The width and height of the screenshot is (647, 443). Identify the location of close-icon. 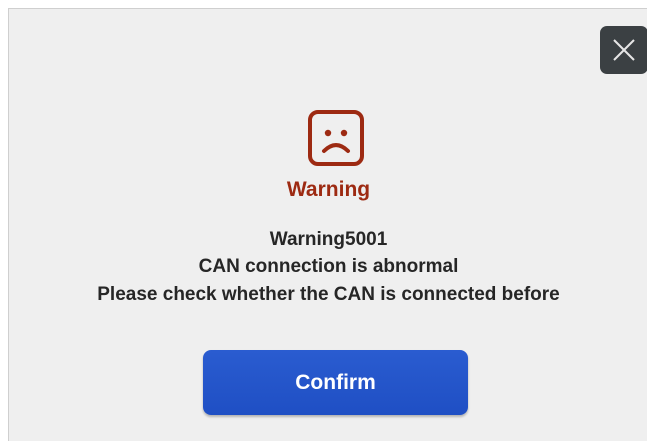
(624, 50).